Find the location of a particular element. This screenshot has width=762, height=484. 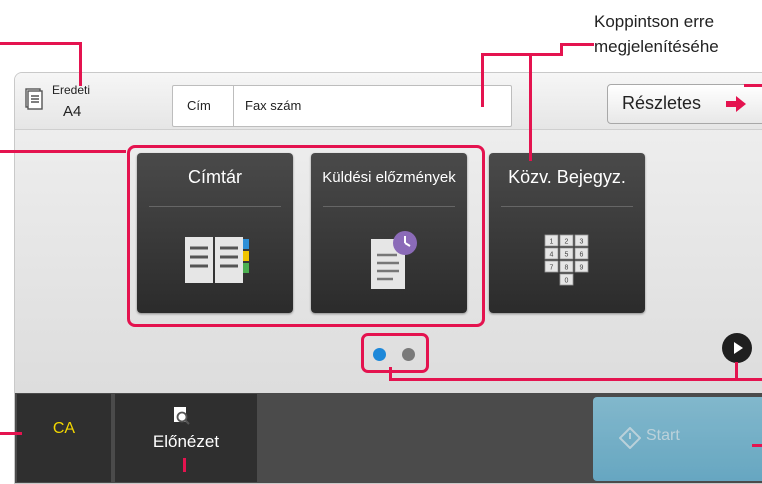

keypad-key: 0 is located at coordinates (567, 281).